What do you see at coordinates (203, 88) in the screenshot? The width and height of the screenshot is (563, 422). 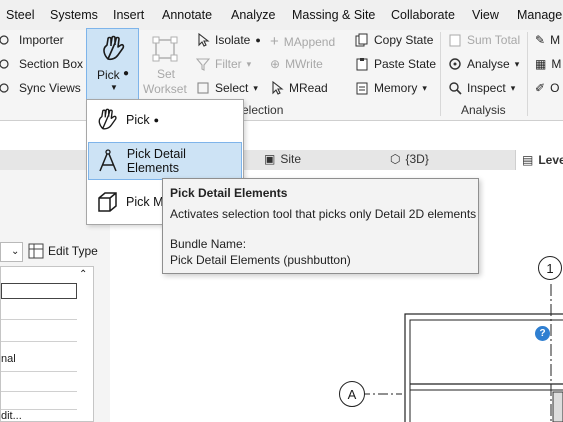 I see `select-box-icon` at bounding box center [203, 88].